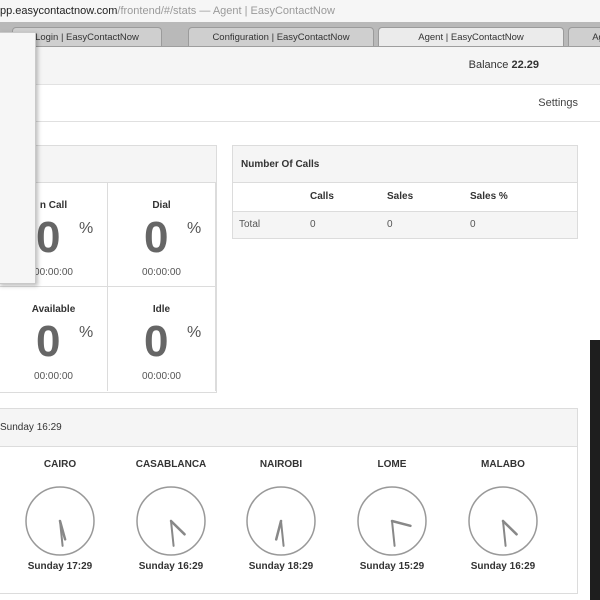  What do you see at coordinates (161, 205) in the screenshot?
I see `stat-label: Dial` at bounding box center [161, 205].